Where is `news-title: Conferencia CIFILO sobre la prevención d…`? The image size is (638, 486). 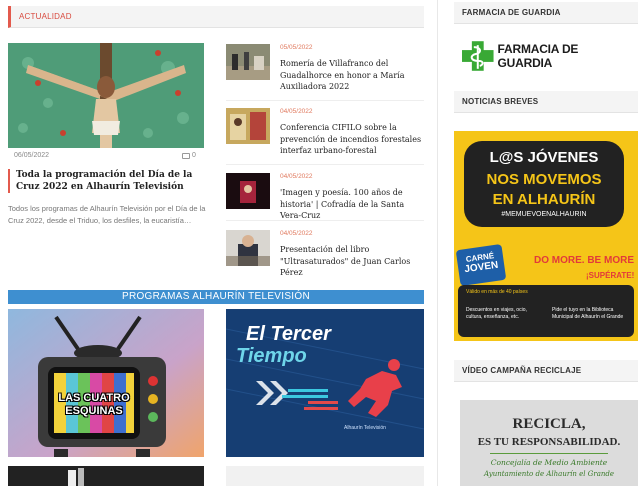
news-title: Conferencia CIFILO sobre la prevención d… is located at coordinates (353, 139).